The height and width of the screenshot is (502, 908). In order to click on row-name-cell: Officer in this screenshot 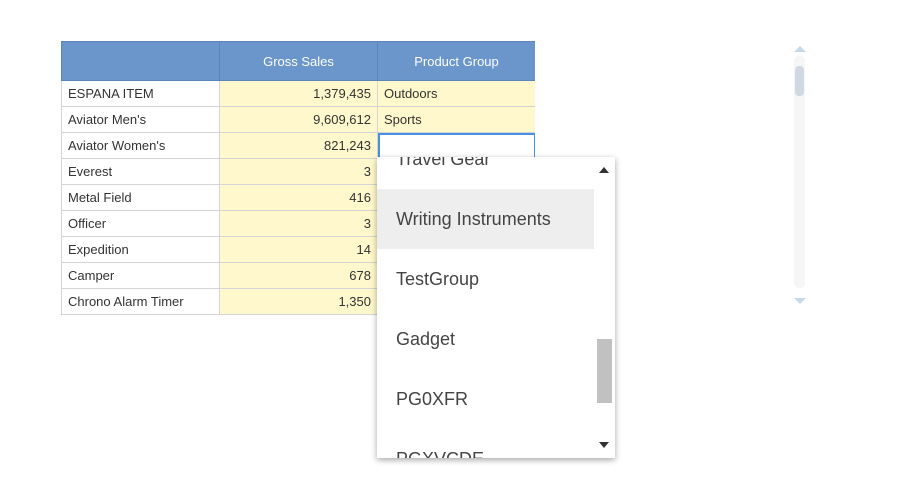, I will do `click(140, 223)`.